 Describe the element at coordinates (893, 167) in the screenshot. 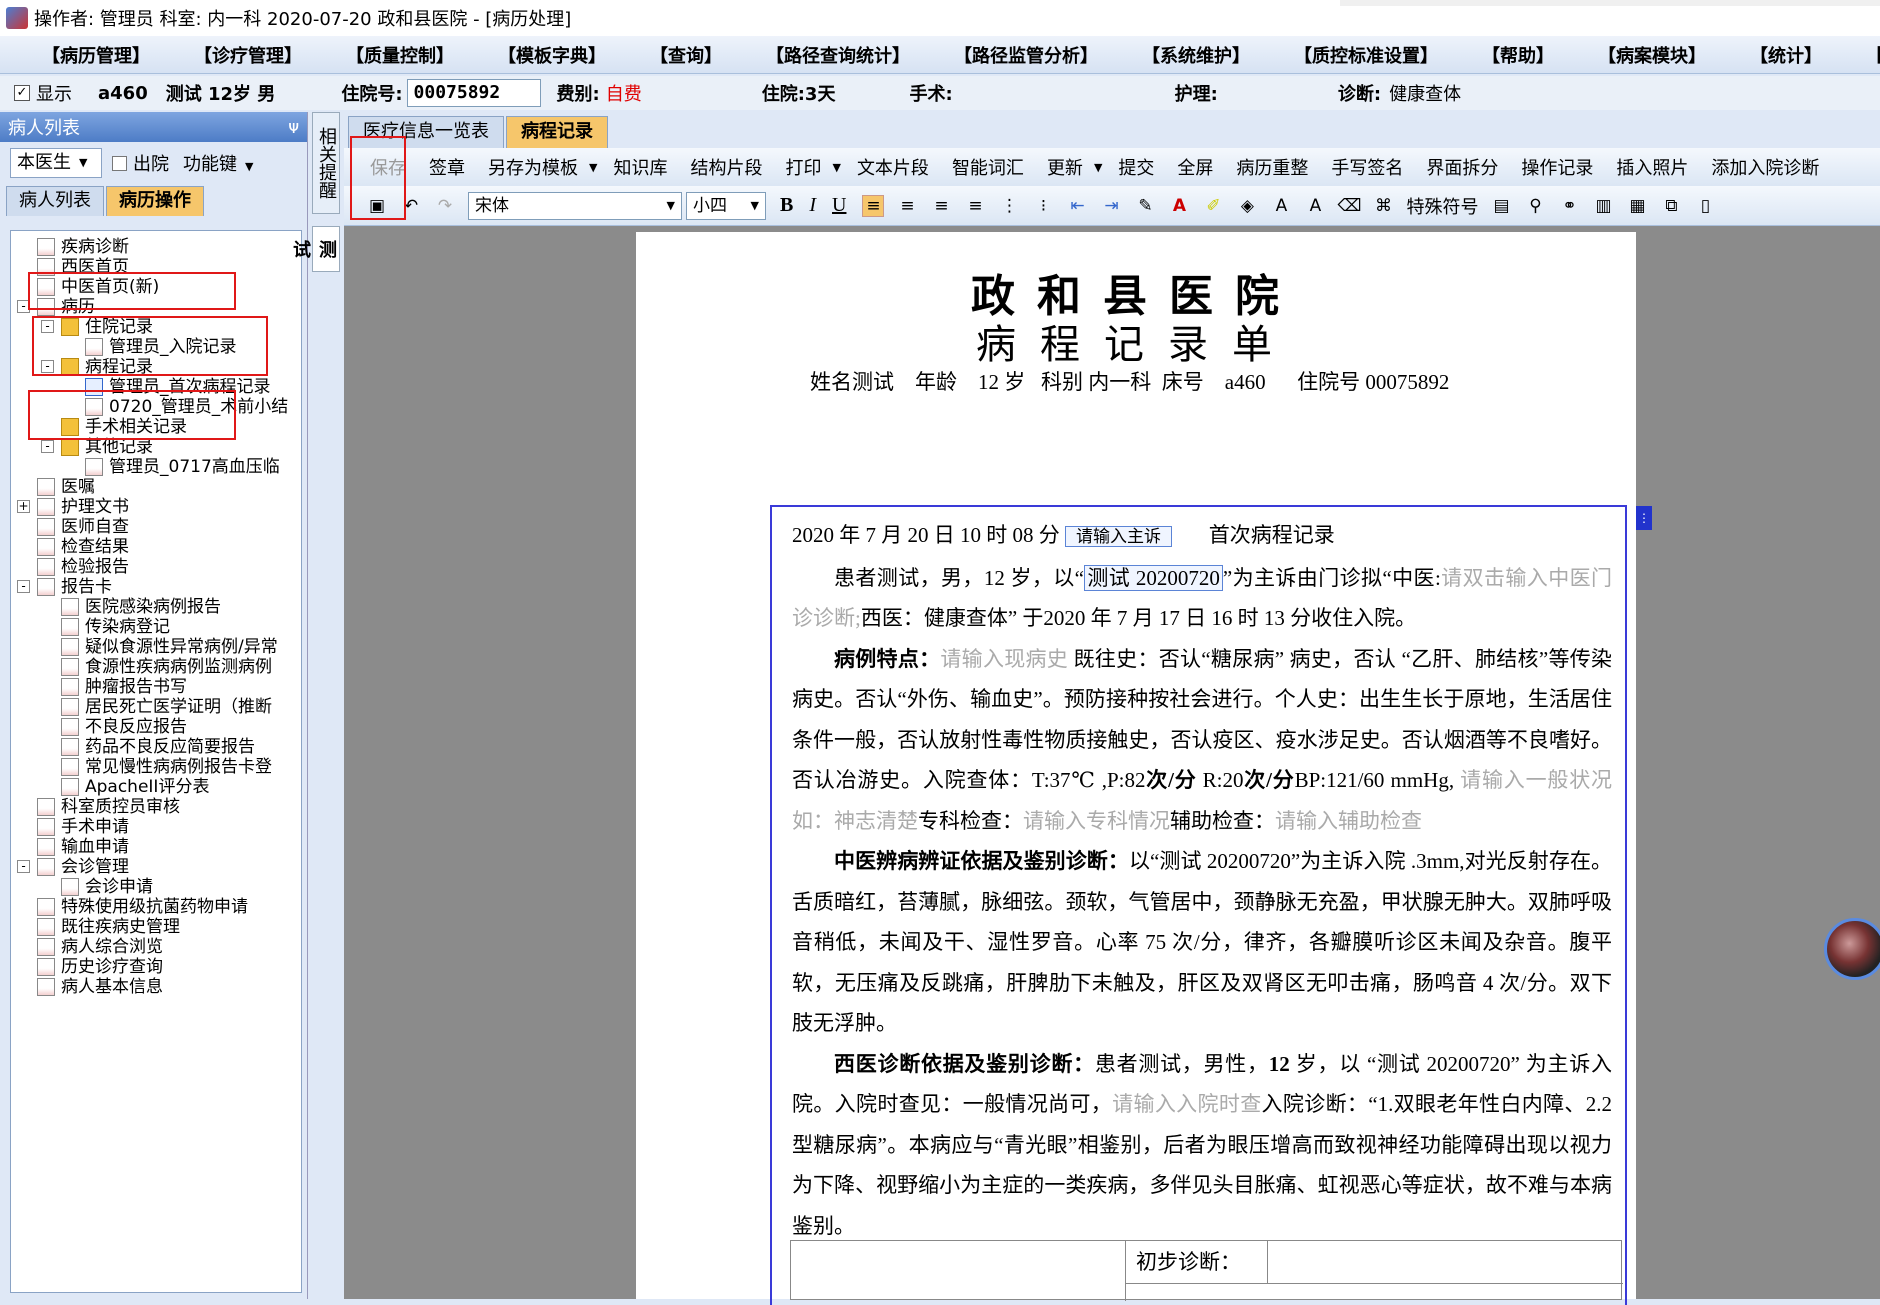

I see `toolbar-button: 文本片段` at that location.